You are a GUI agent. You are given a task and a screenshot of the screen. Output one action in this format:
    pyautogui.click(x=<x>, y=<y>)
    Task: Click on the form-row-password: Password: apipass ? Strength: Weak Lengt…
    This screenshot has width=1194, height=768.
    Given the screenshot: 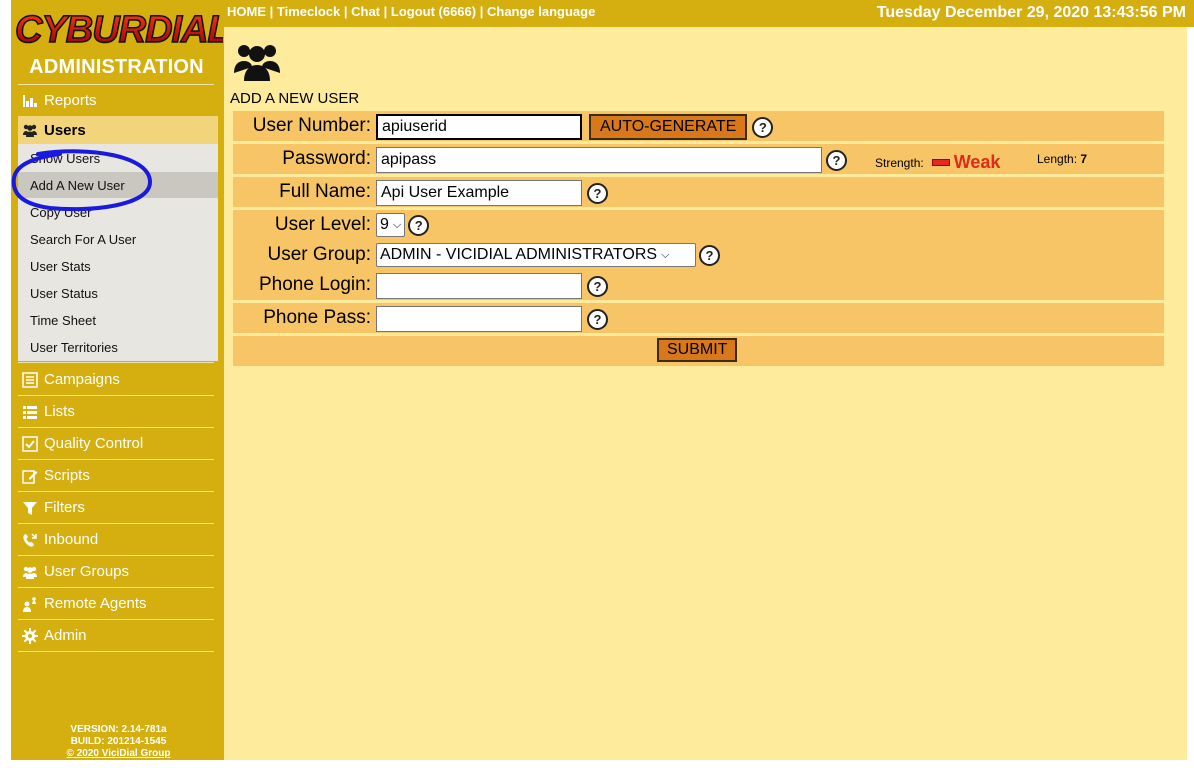 What is the action you would take?
    pyautogui.click(x=698, y=159)
    